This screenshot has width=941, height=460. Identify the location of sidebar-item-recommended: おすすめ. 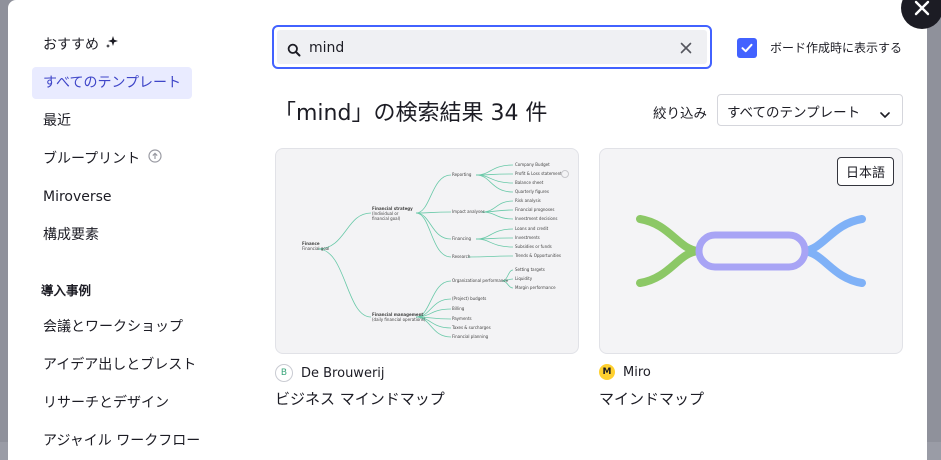
(81, 45).